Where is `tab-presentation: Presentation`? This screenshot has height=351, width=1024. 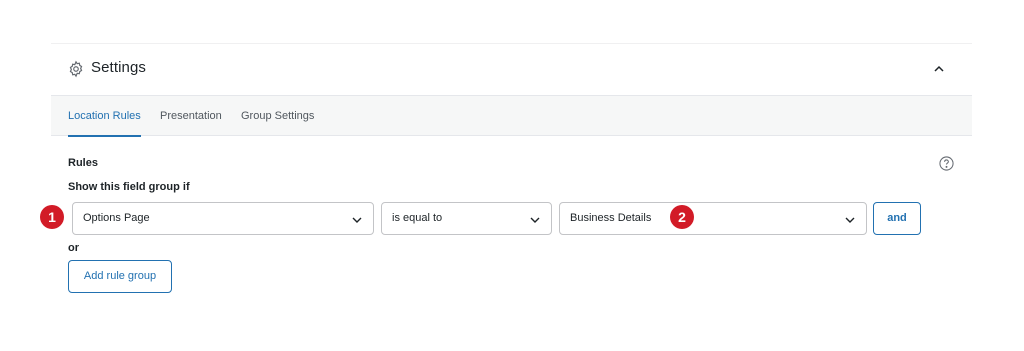
tab-presentation: Presentation is located at coordinates (191, 116).